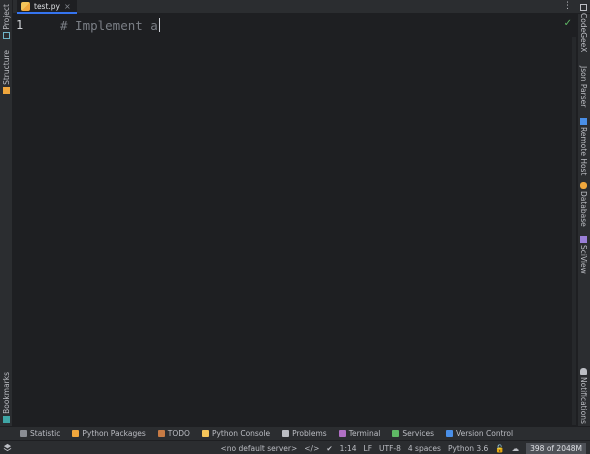  What do you see at coordinates (583, 33) in the screenshot?
I see `codegeex-label: CodeGeeX` at bounding box center [583, 33].